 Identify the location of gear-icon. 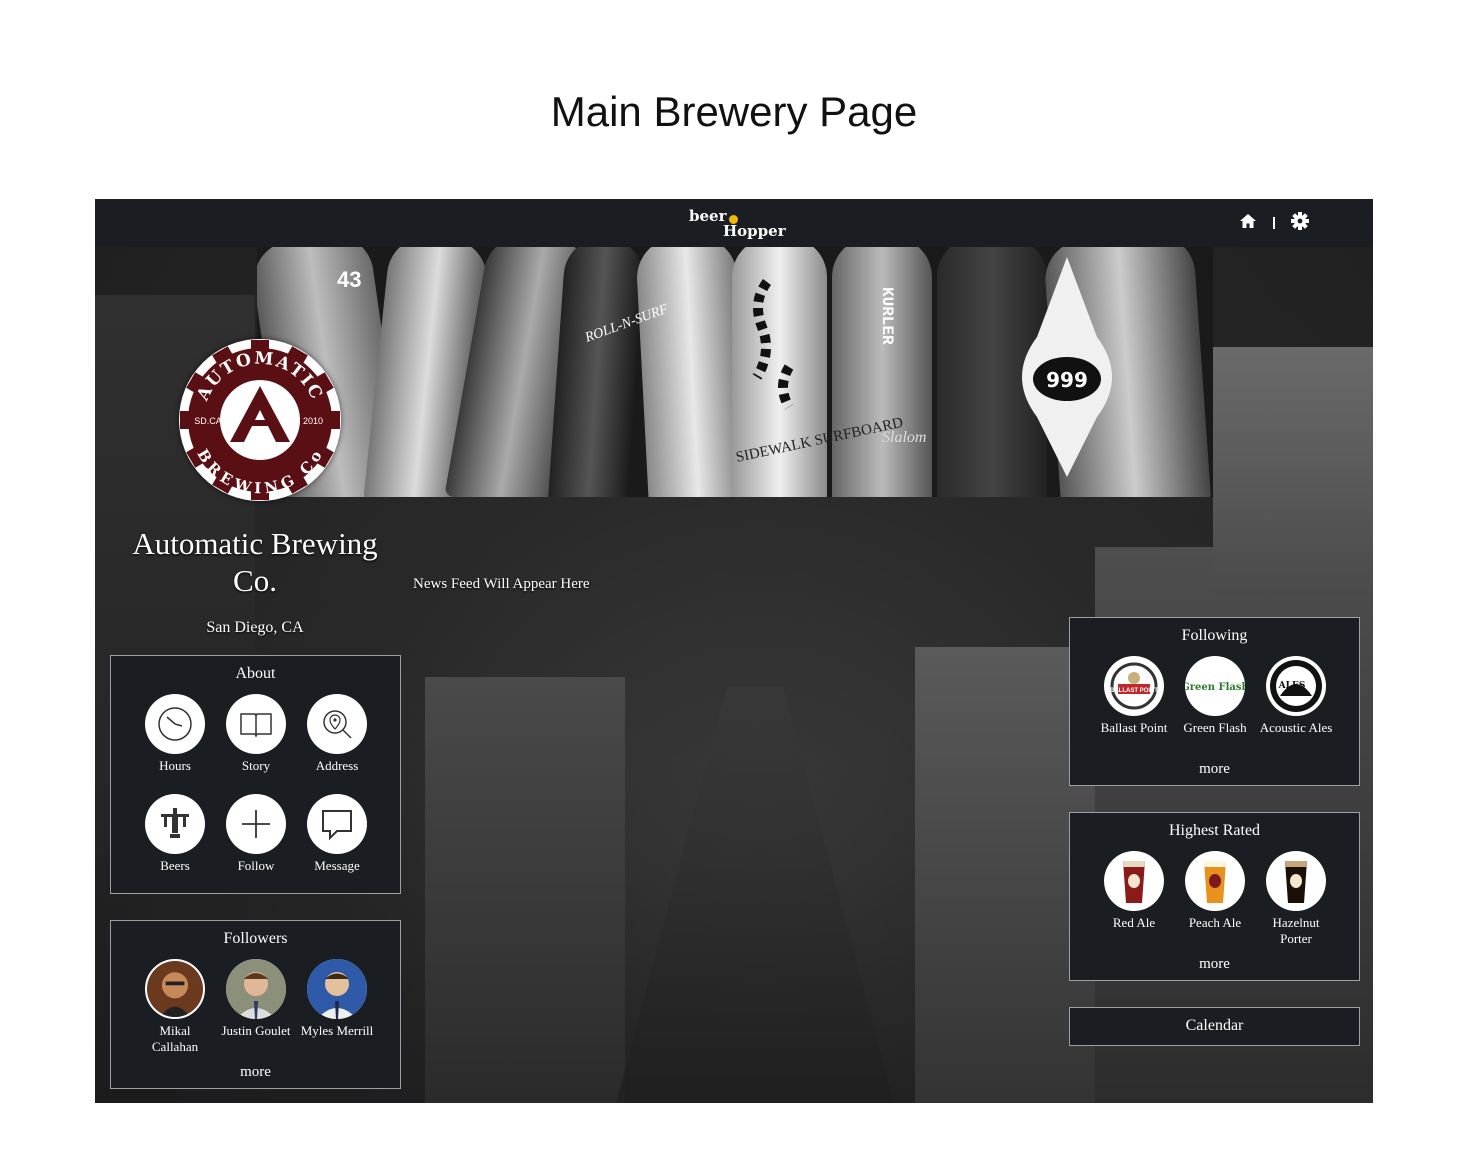
(1300, 223).